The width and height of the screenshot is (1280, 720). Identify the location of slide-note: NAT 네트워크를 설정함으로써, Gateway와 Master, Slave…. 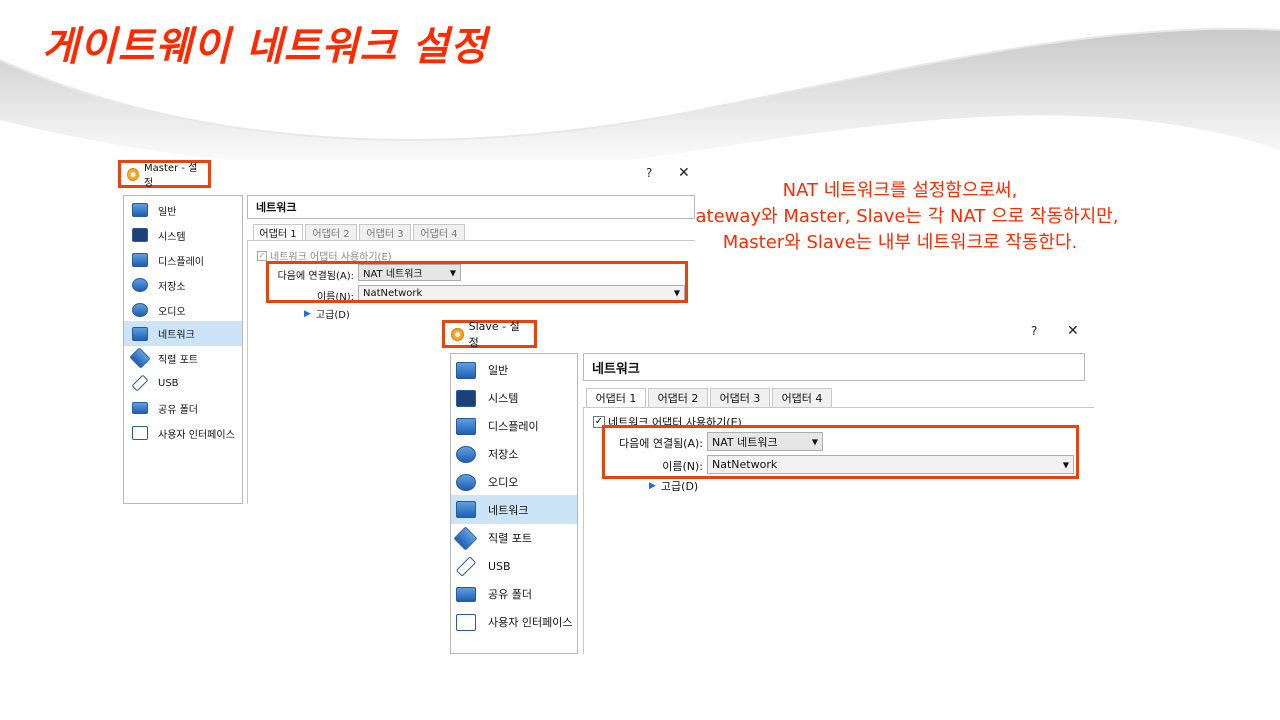
(900, 217).